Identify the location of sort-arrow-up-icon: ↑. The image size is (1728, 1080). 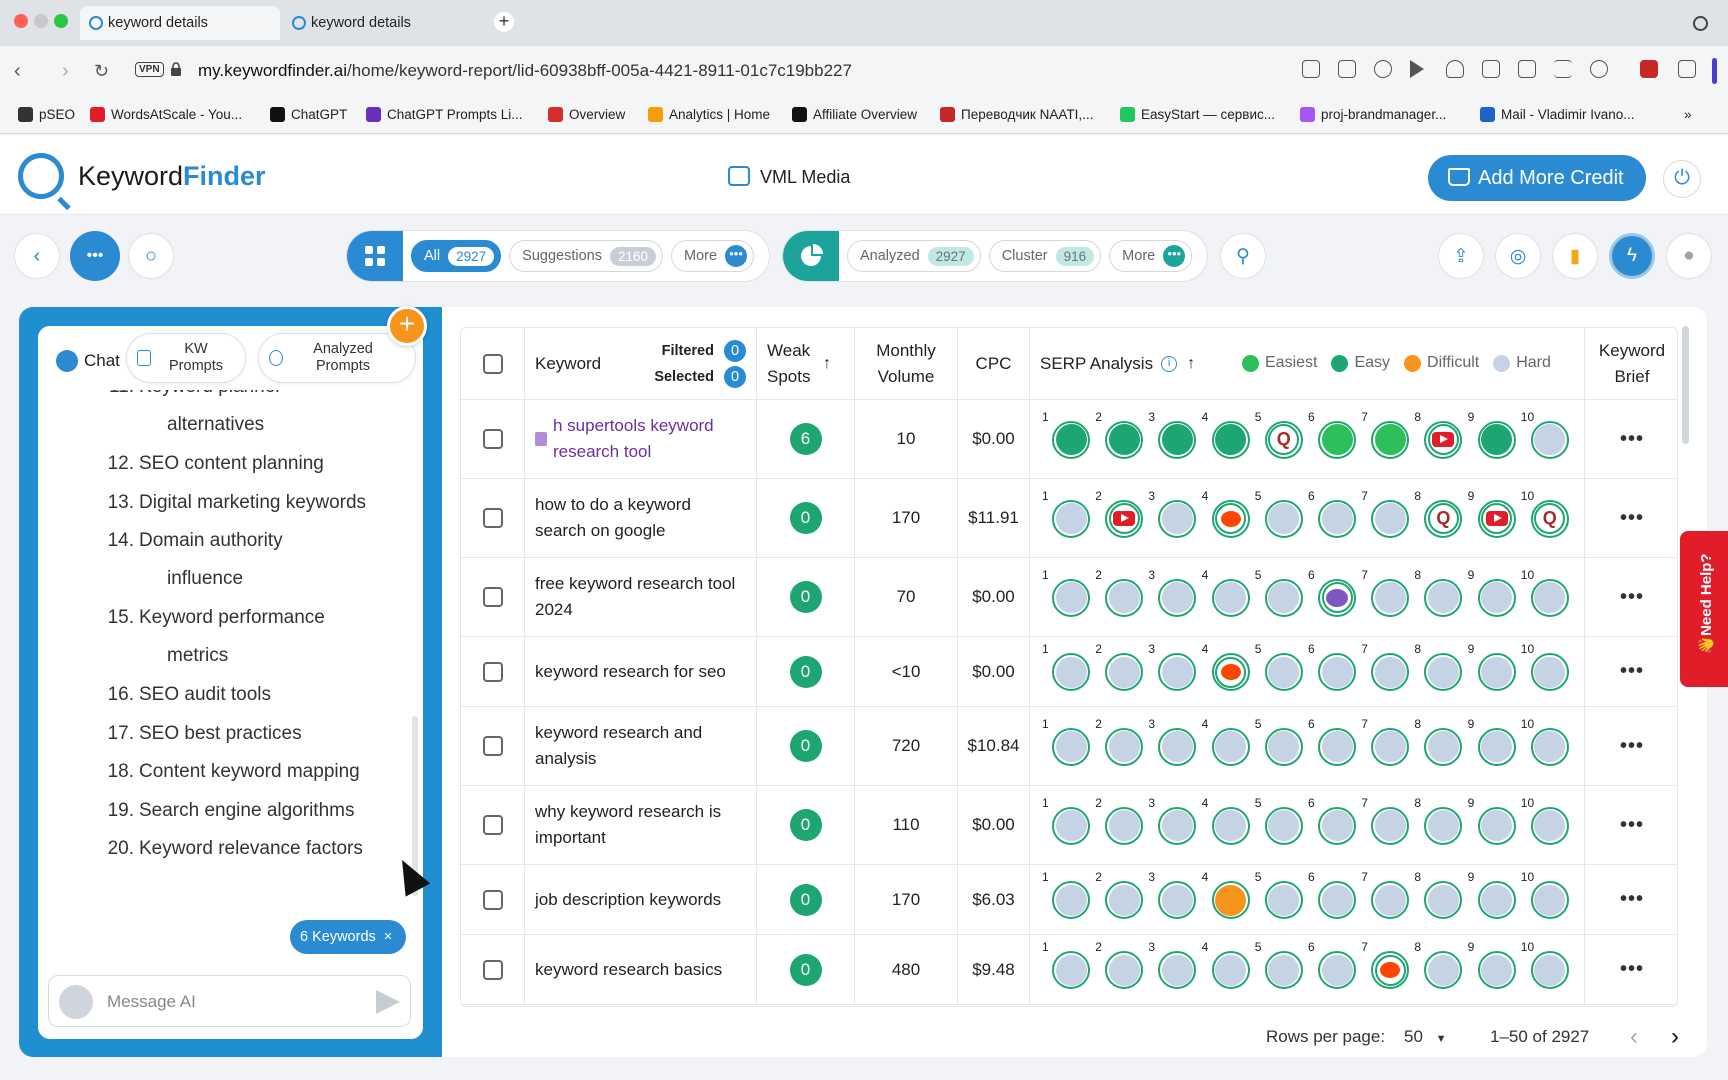
(827, 364).